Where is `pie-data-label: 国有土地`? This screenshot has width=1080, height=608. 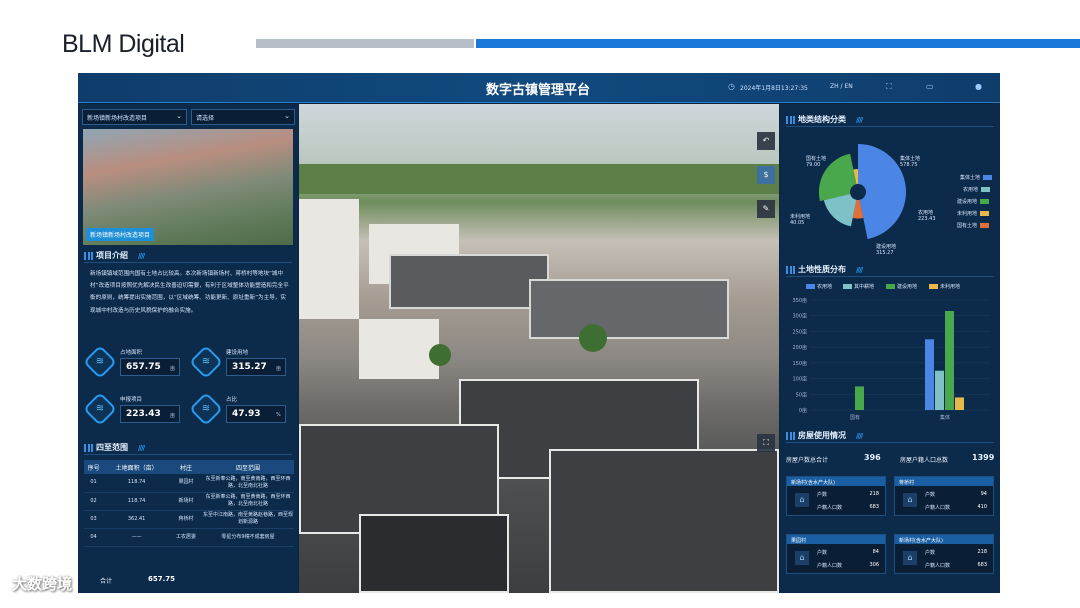 pie-data-label: 国有土地 is located at coordinates (816, 158).